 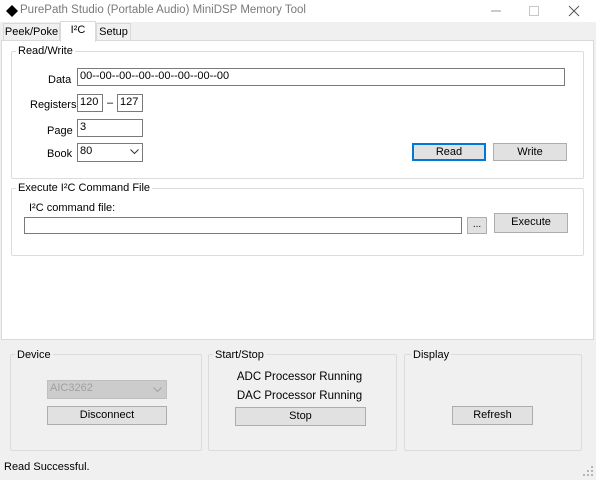 I want to click on book-label: Book, so click(x=60, y=154).